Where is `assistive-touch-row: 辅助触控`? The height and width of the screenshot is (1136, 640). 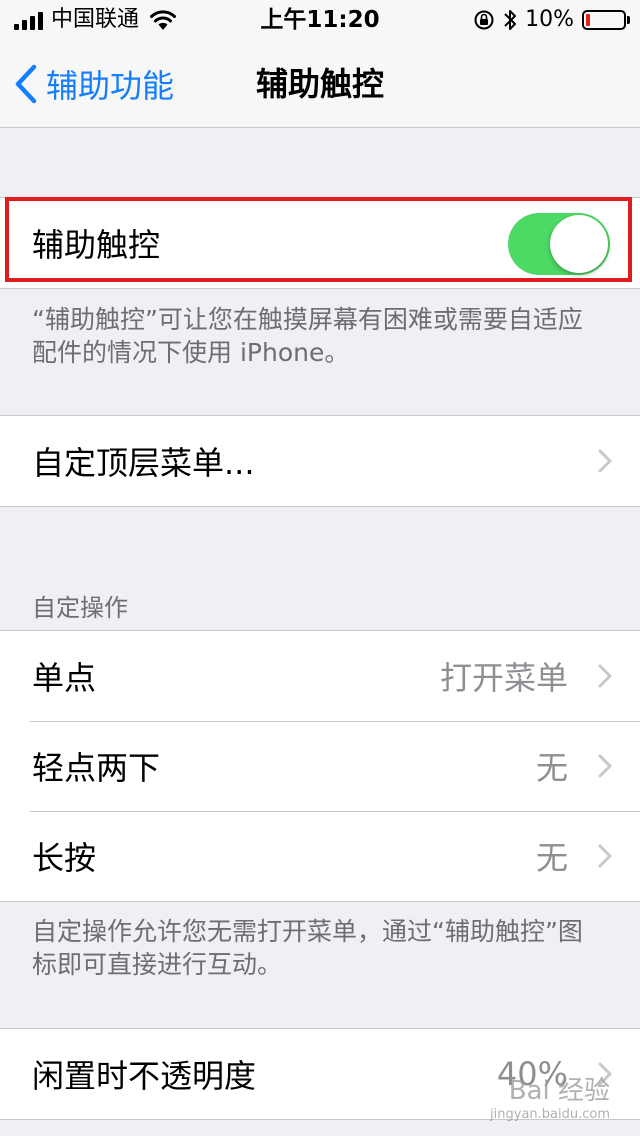 assistive-touch-row: 辅助触控 is located at coordinates (320, 243).